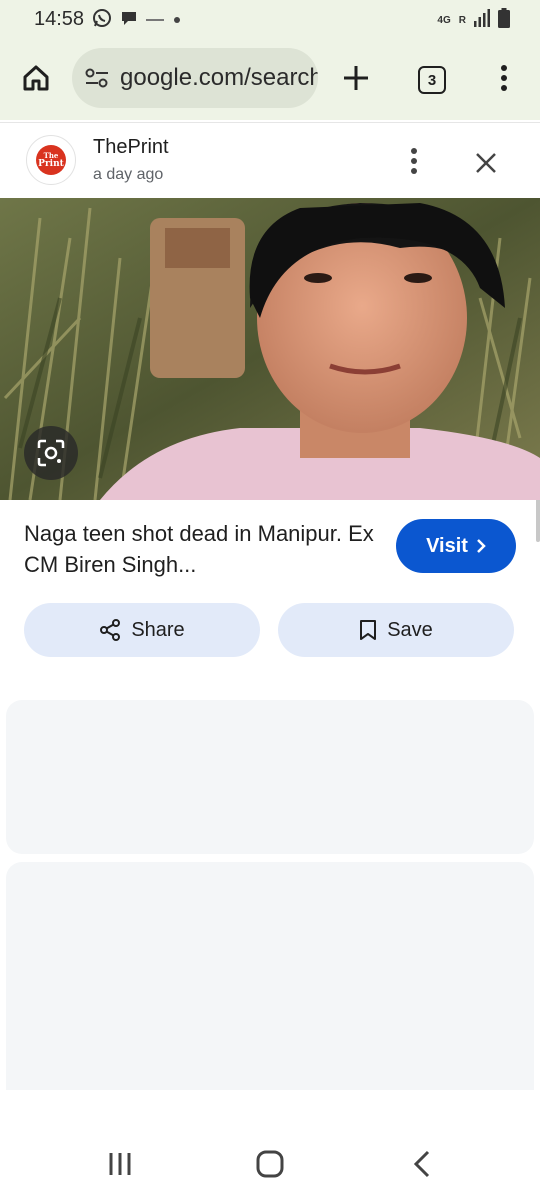 This screenshot has height=1200, width=540. I want to click on system-status: 4G R, so click(473, 20).